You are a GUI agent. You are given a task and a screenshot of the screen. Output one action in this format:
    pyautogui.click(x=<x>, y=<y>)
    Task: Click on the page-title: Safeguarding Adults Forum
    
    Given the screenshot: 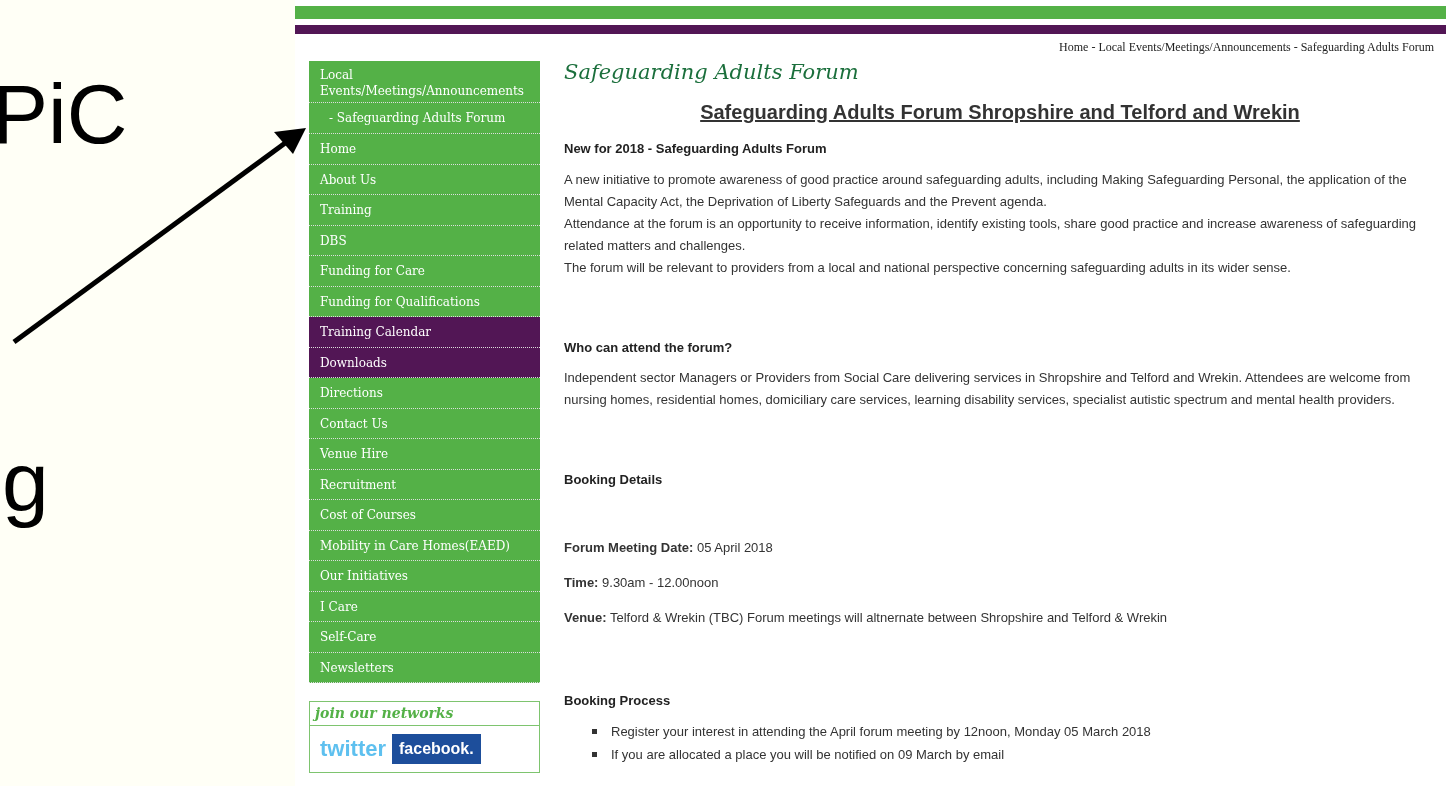 What is the action you would take?
    pyautogui.click(x=712, y=72)
    